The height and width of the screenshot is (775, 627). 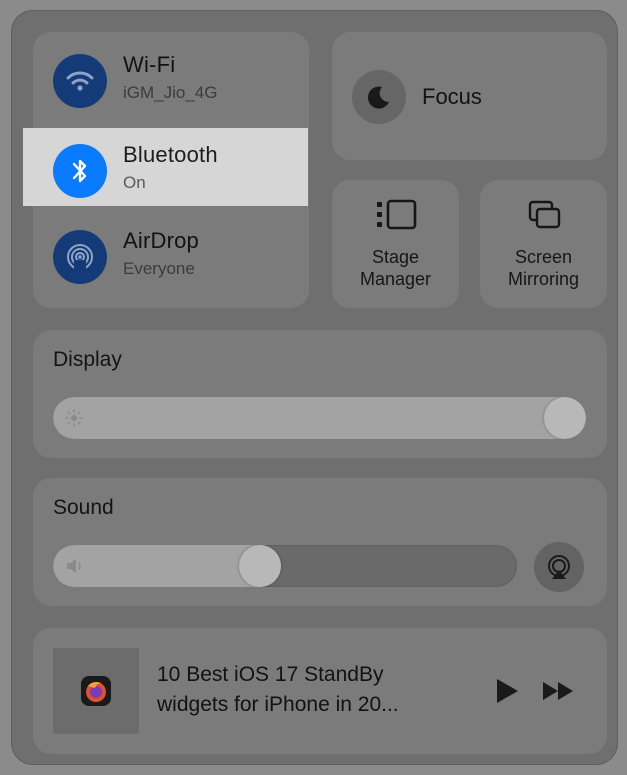 I want to click on sound-title: Sound, so click(x=83, y=507).